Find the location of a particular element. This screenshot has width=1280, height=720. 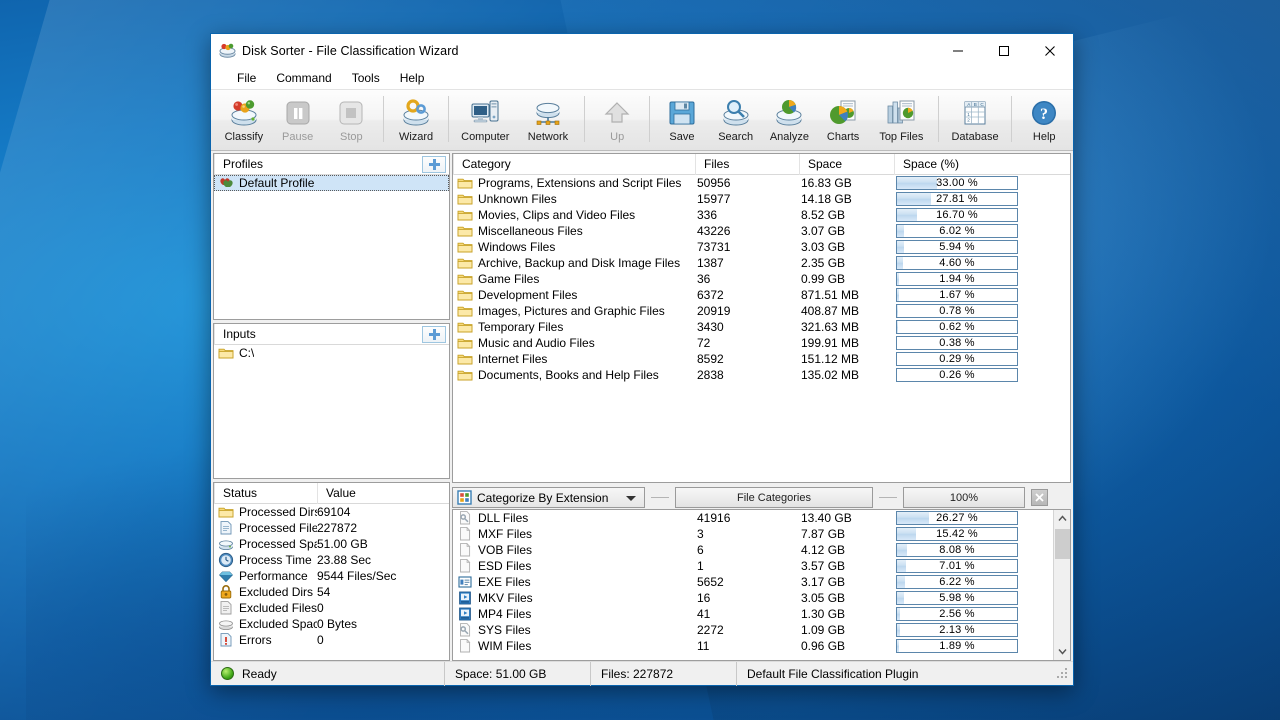

table-row: ESD Files 1 3.57 GB 7.01 % is located at coordinates (753, 566).